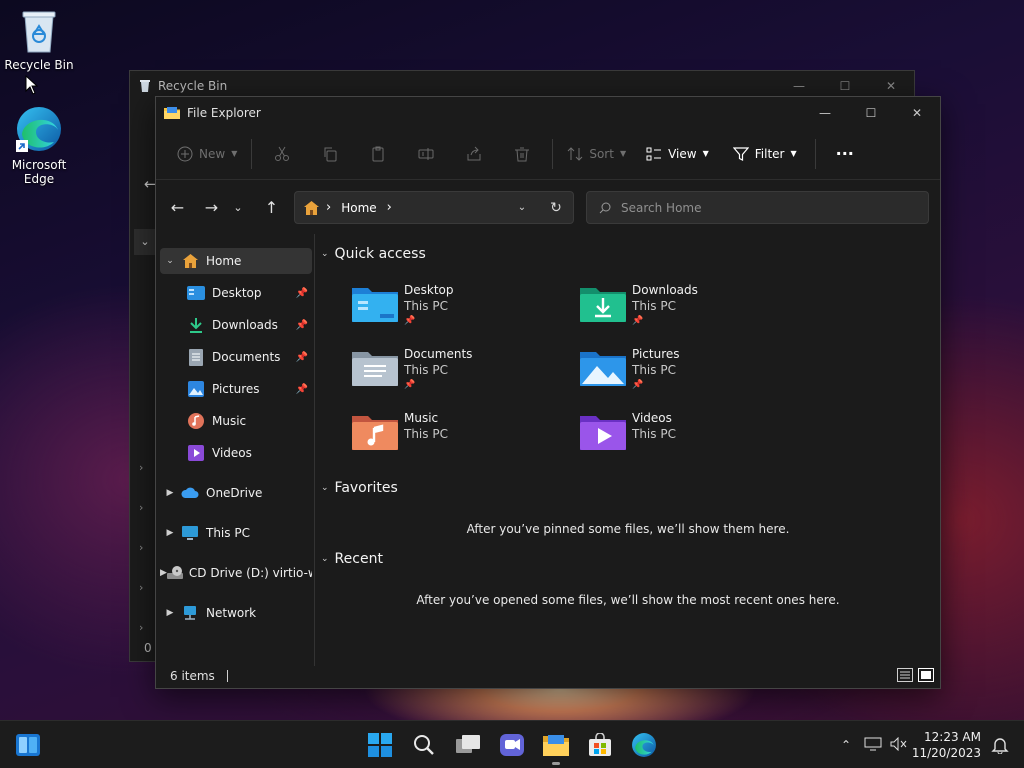  I want to click on view-button: View ▼, so click(677, 154).